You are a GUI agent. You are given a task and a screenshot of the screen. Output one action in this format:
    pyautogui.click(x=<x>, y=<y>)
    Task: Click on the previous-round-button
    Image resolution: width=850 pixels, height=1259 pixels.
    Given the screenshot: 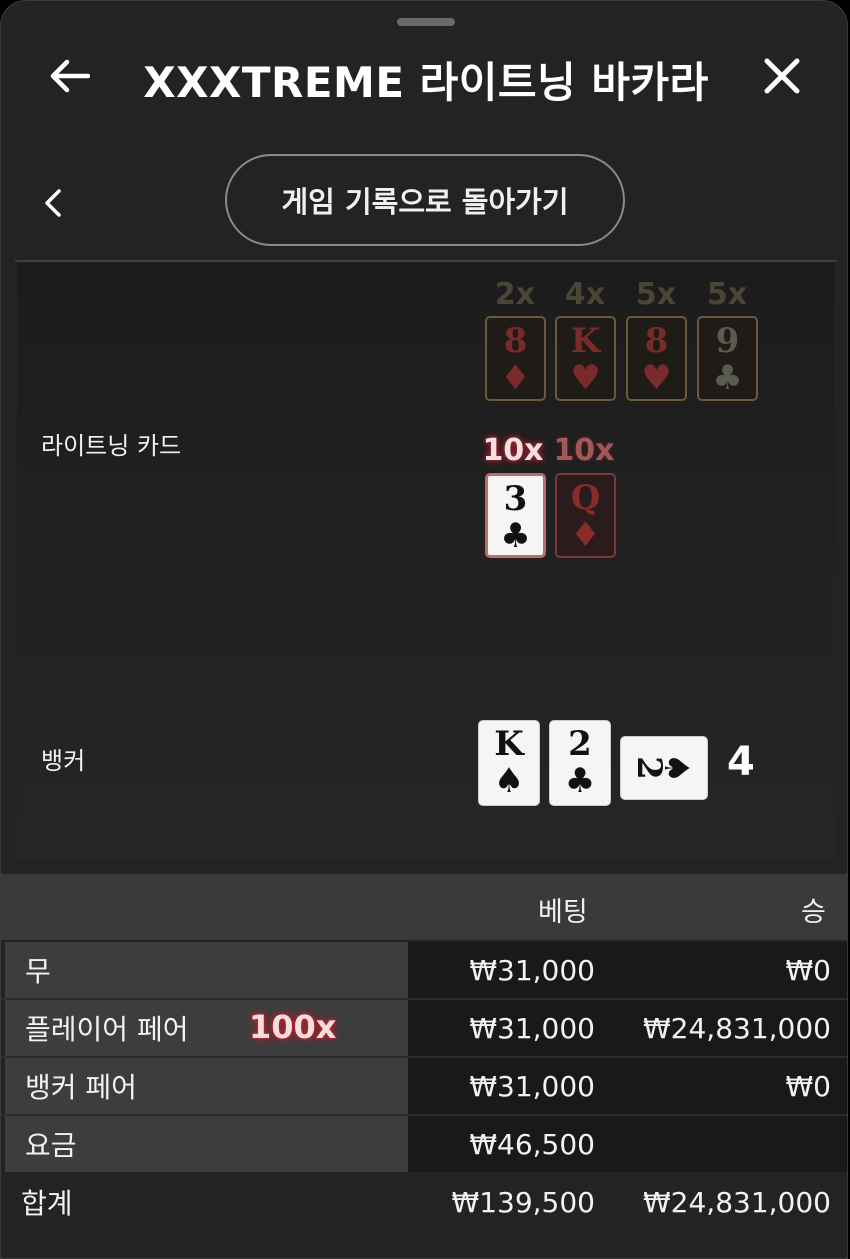 What is the action you would take?
    pyautogui.click(x=53, y=203)
    